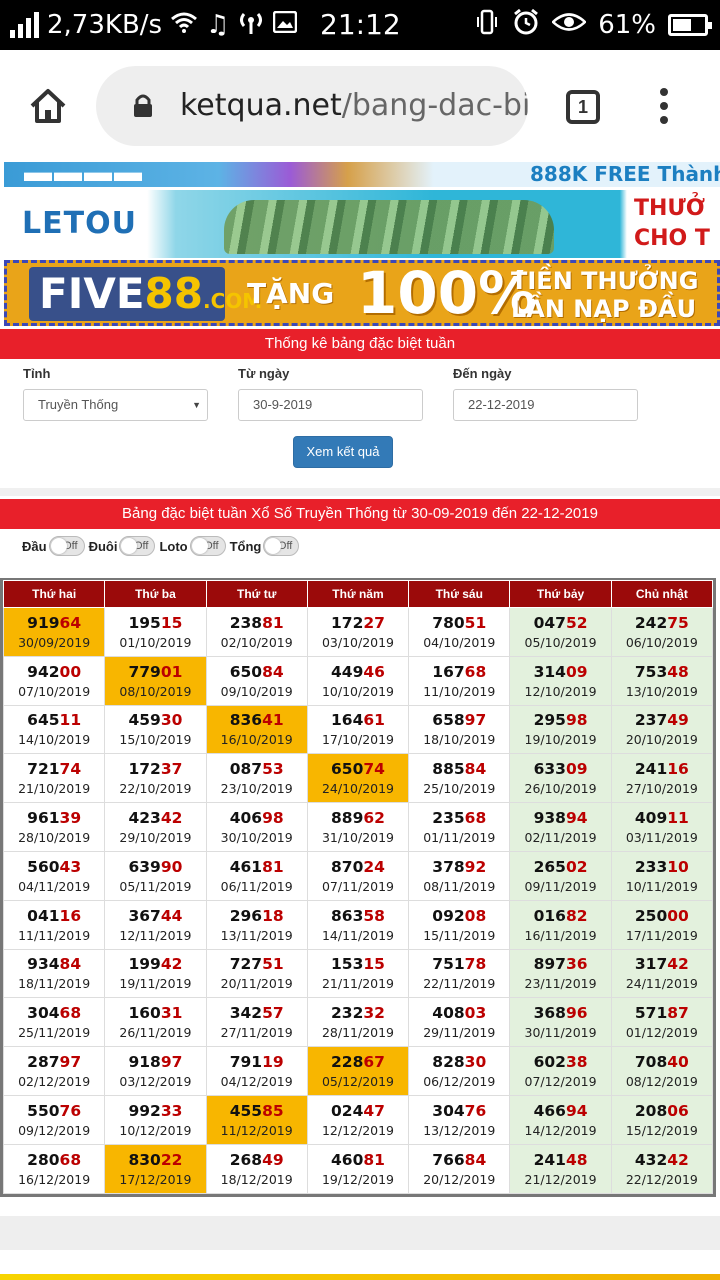 Image resolution: width=720 pixels, height=1280 pixels. I want to click on column-header: Chủ nhật, so click(662, 594).